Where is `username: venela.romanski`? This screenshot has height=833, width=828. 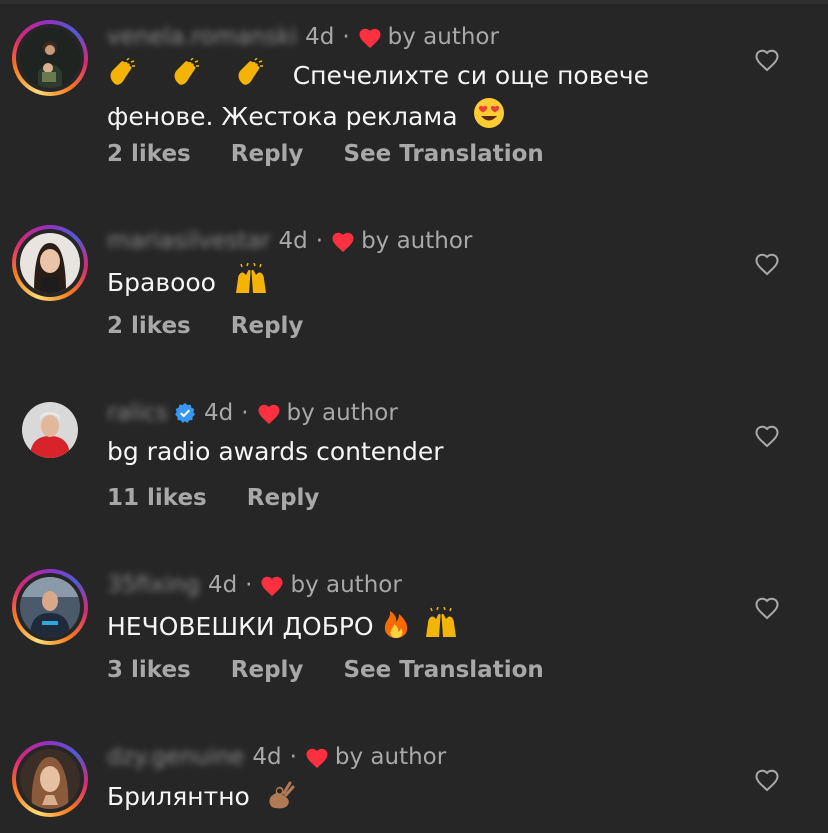 username: venela.romanski is located at coordinates (202, 37).